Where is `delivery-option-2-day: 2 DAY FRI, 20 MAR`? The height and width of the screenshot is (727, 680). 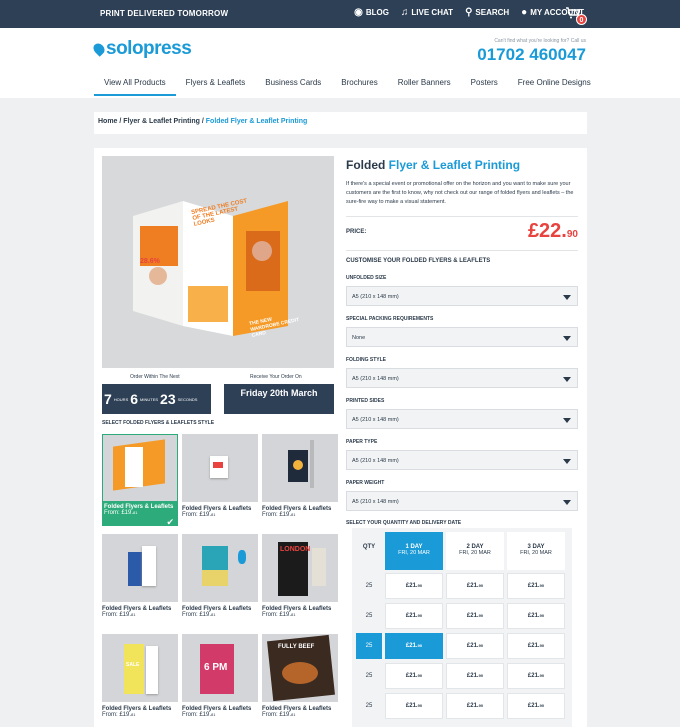
delivery-option-2-day: 2 DAY FRI, 20 MAR is located at coordinates (475, 551).